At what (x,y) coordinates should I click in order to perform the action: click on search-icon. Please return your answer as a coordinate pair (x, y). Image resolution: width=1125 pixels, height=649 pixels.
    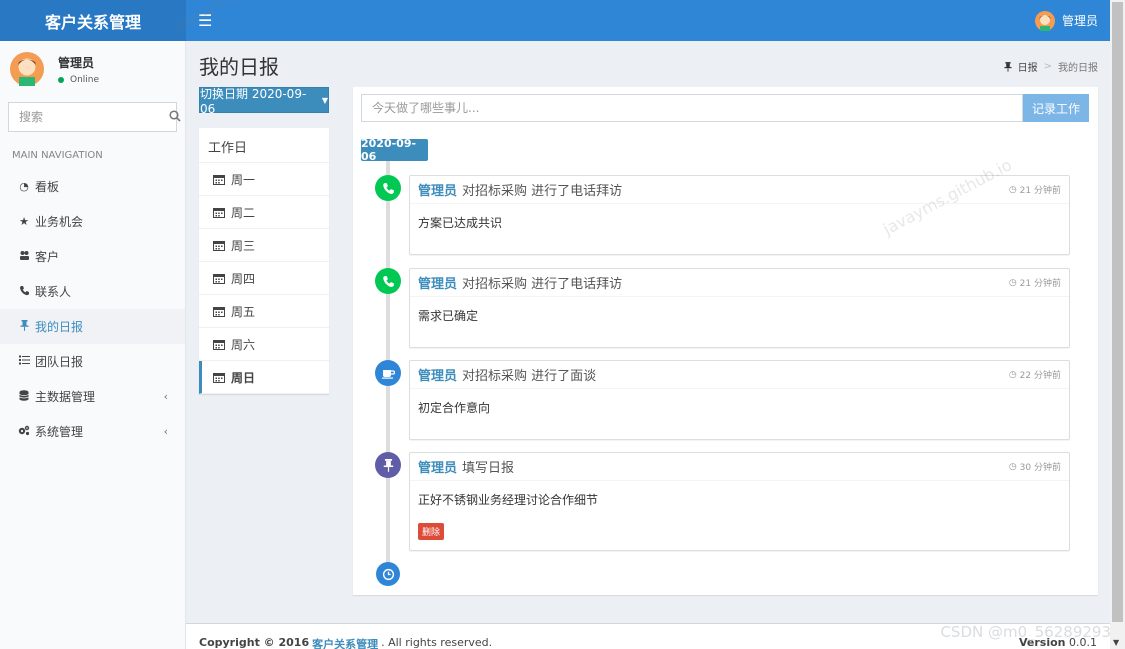
    Looking at the image, I should click on (175, 117).